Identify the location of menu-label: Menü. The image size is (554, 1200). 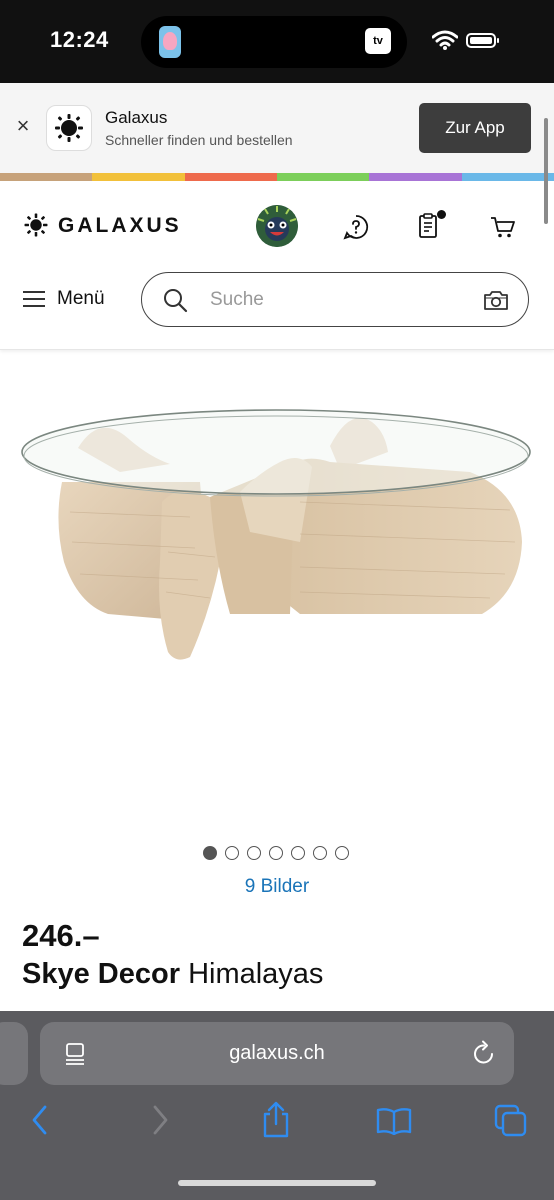
(81, 298).